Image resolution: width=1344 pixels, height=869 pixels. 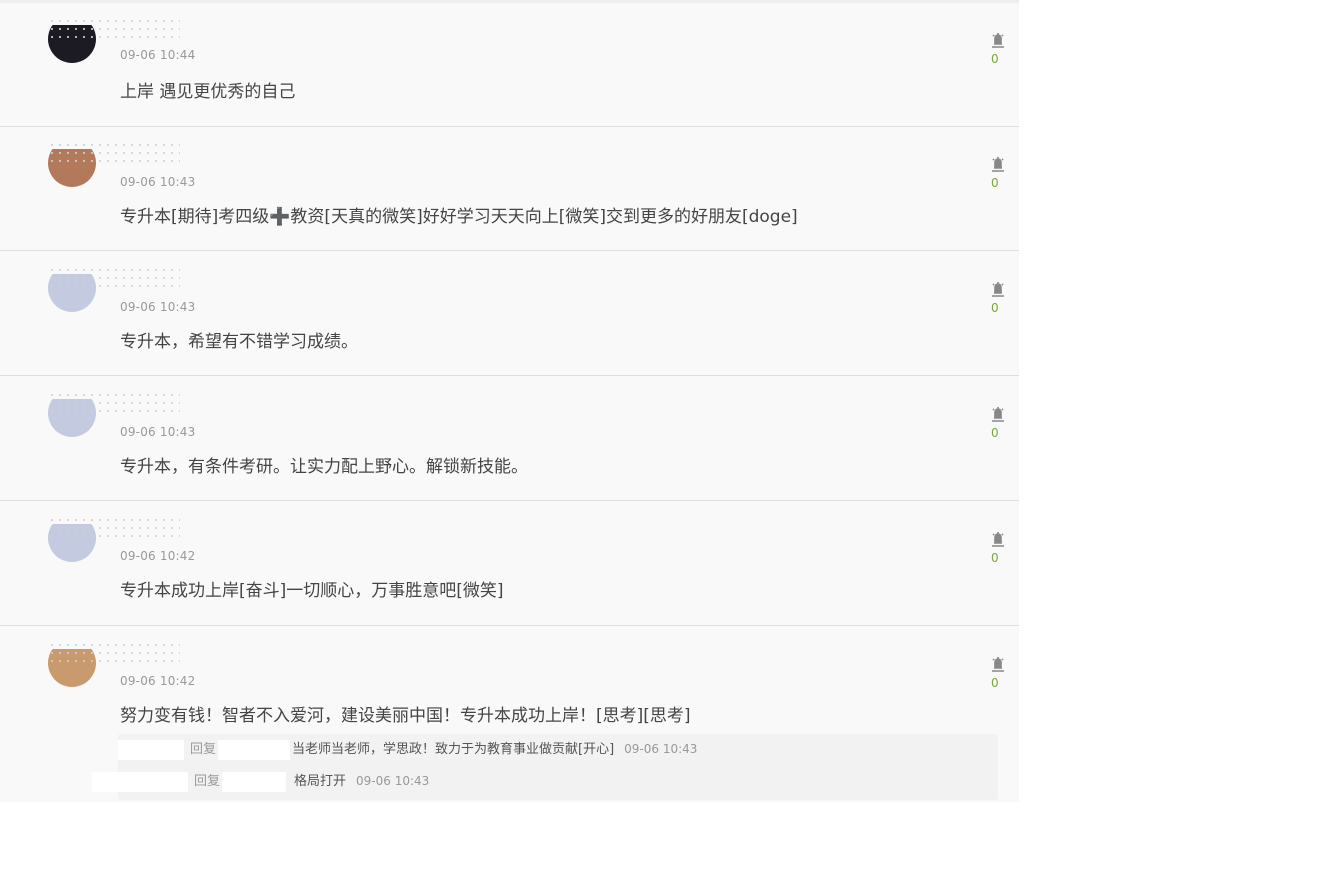 I want to click on comment-text: 专升本，有条件考研。让实力配上野心。解锁新技能。, so click(x=324, y=467).